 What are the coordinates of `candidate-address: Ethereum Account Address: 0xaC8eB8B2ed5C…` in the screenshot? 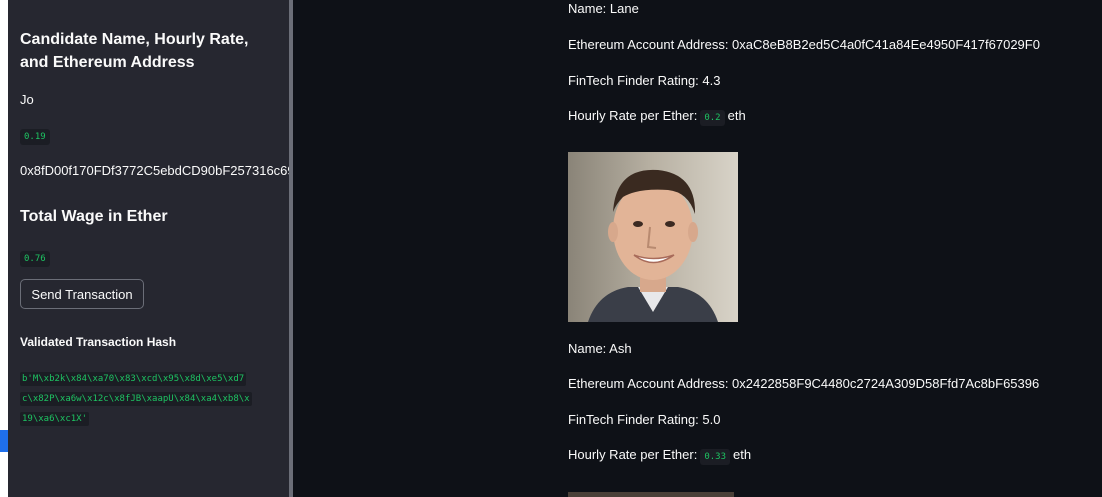 It's located at (804, 44).